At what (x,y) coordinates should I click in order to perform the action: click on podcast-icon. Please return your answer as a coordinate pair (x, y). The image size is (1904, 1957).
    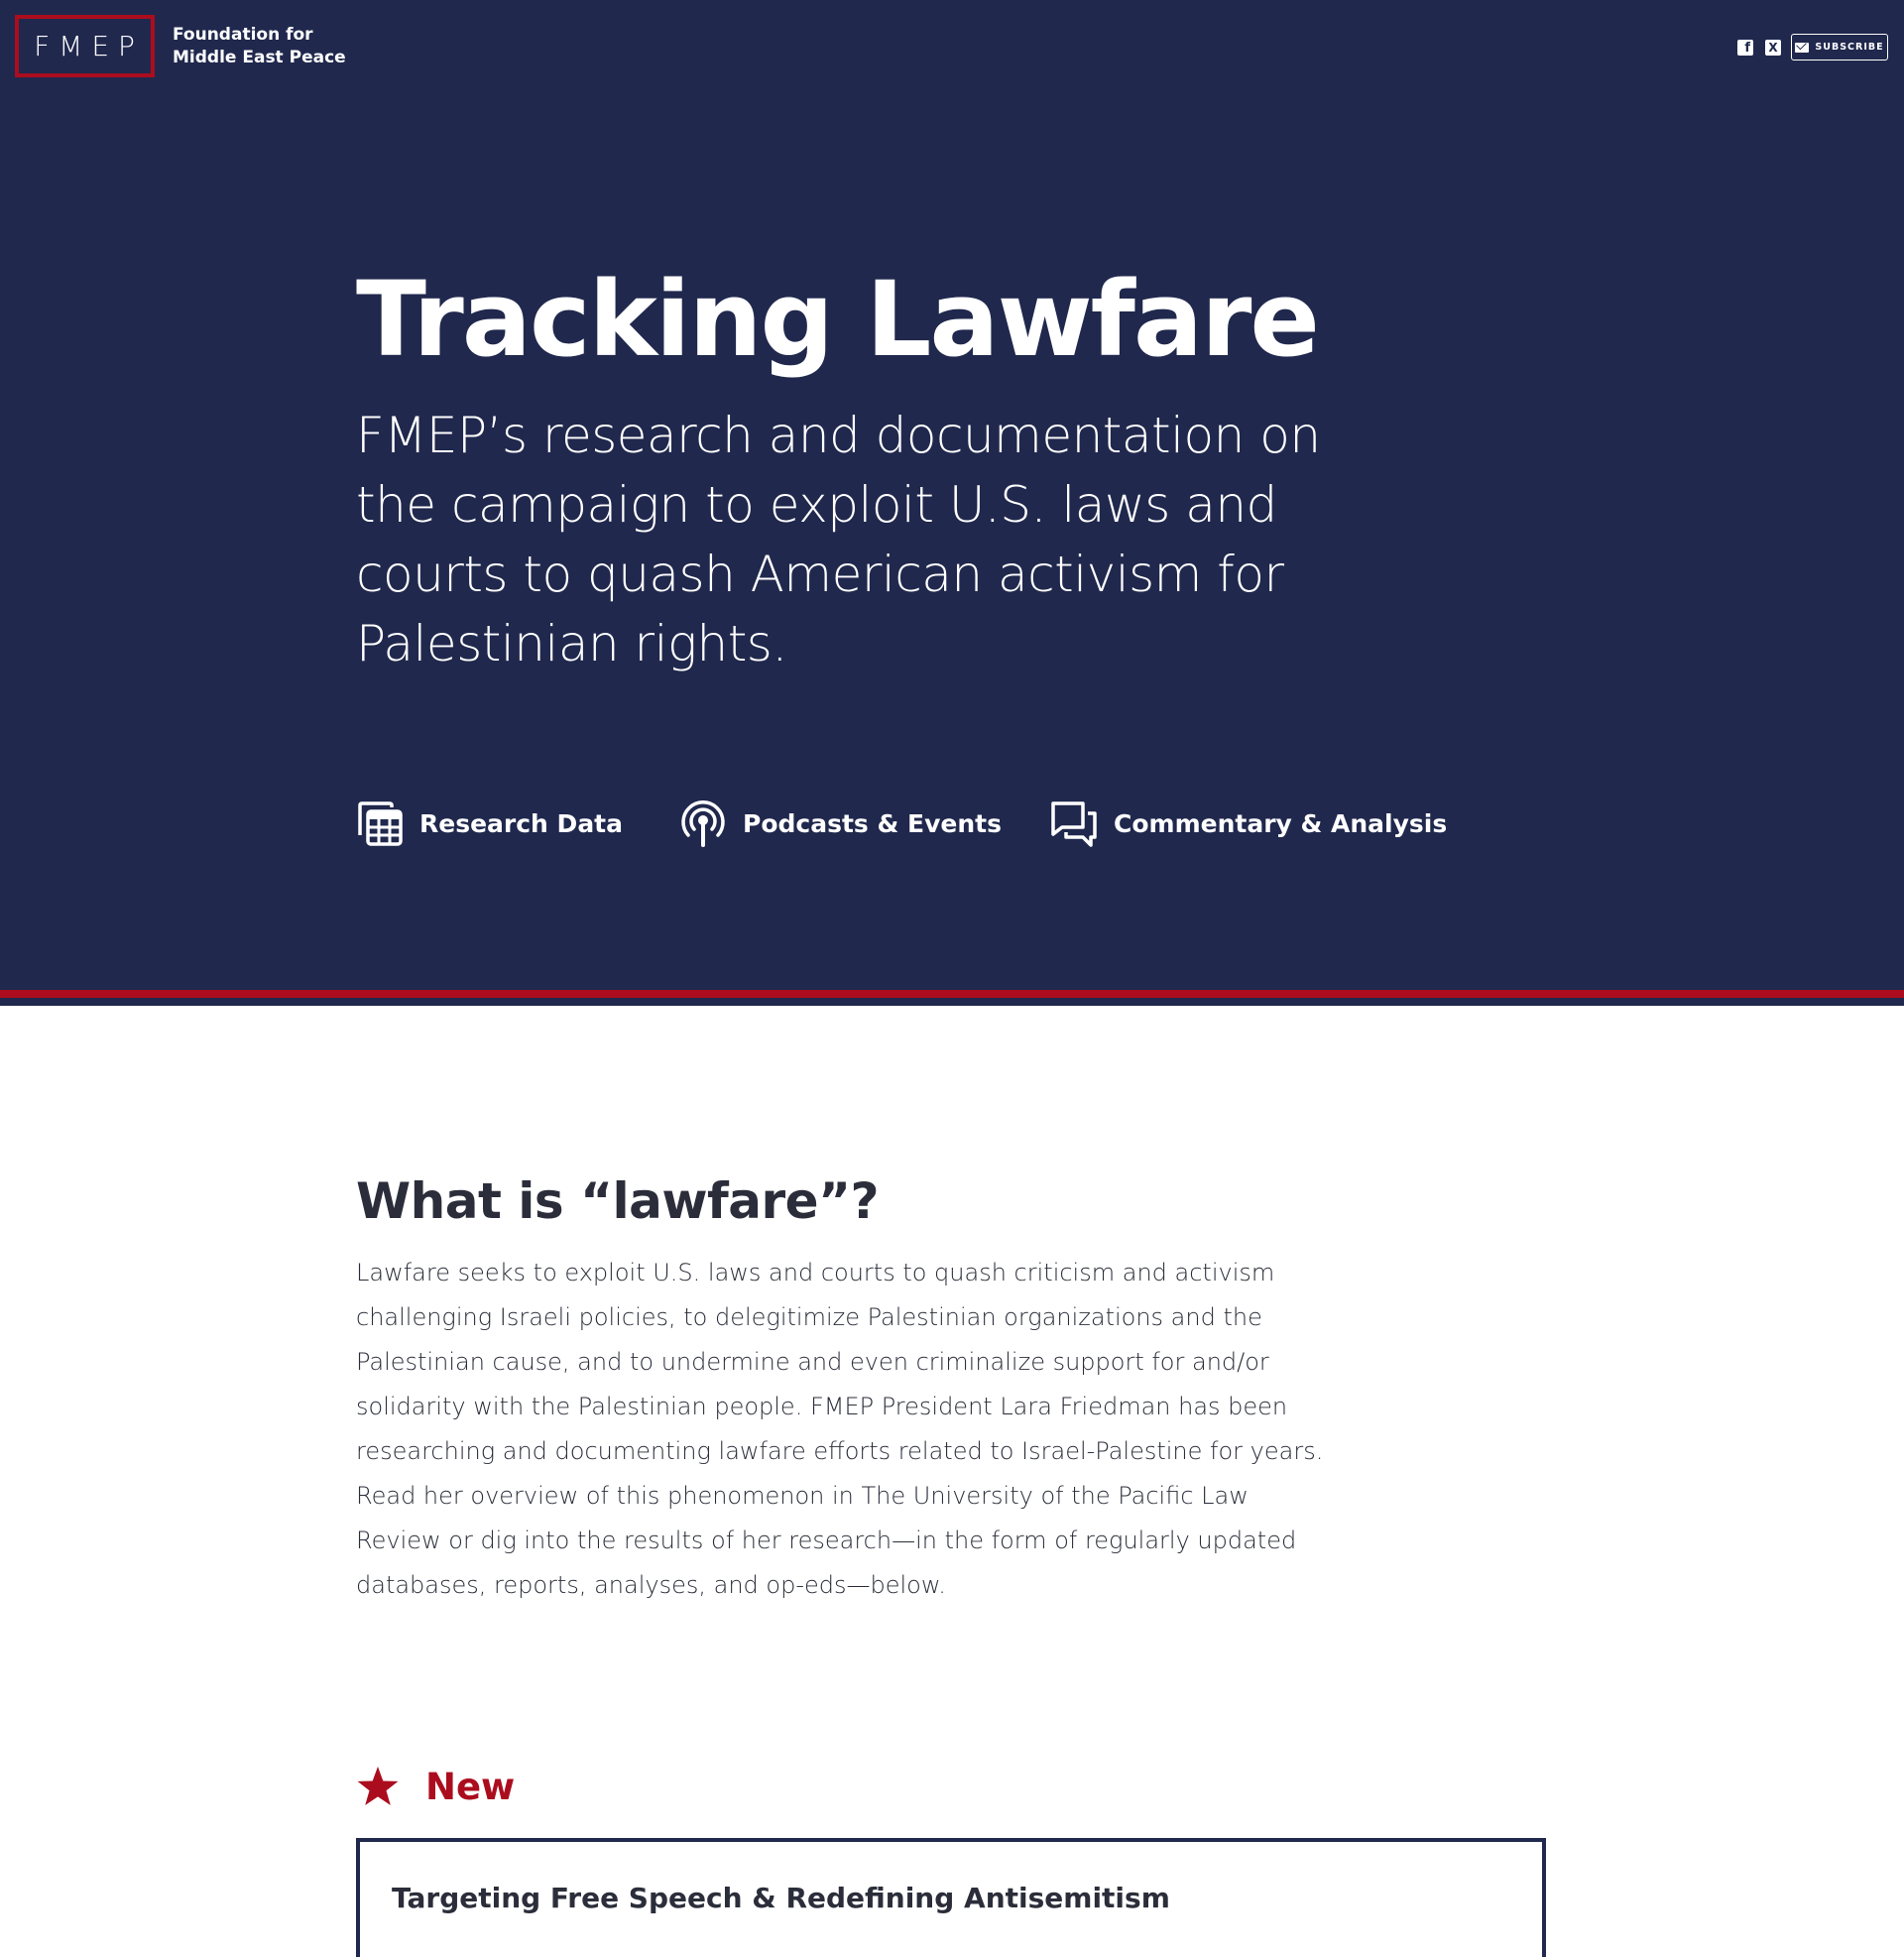
    Looking at the image, I should click on (703, 823).